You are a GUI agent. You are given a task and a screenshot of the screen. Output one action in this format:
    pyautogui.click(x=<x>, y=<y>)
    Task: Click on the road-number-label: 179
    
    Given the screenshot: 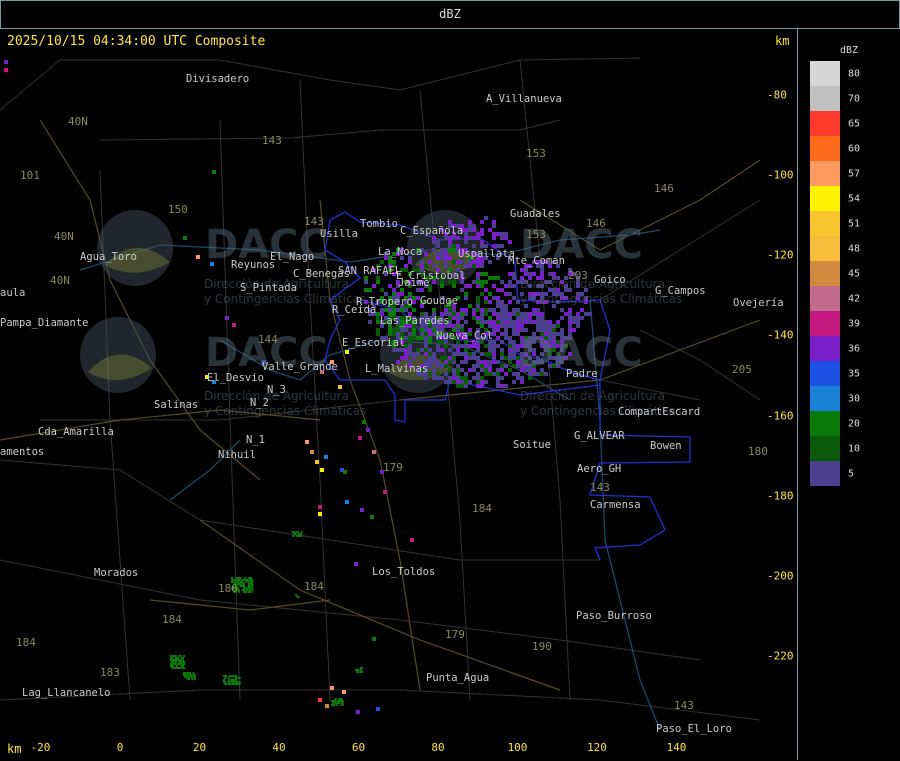 What is the action you would take?
    pyautogui.click(x=455, y=634)
    